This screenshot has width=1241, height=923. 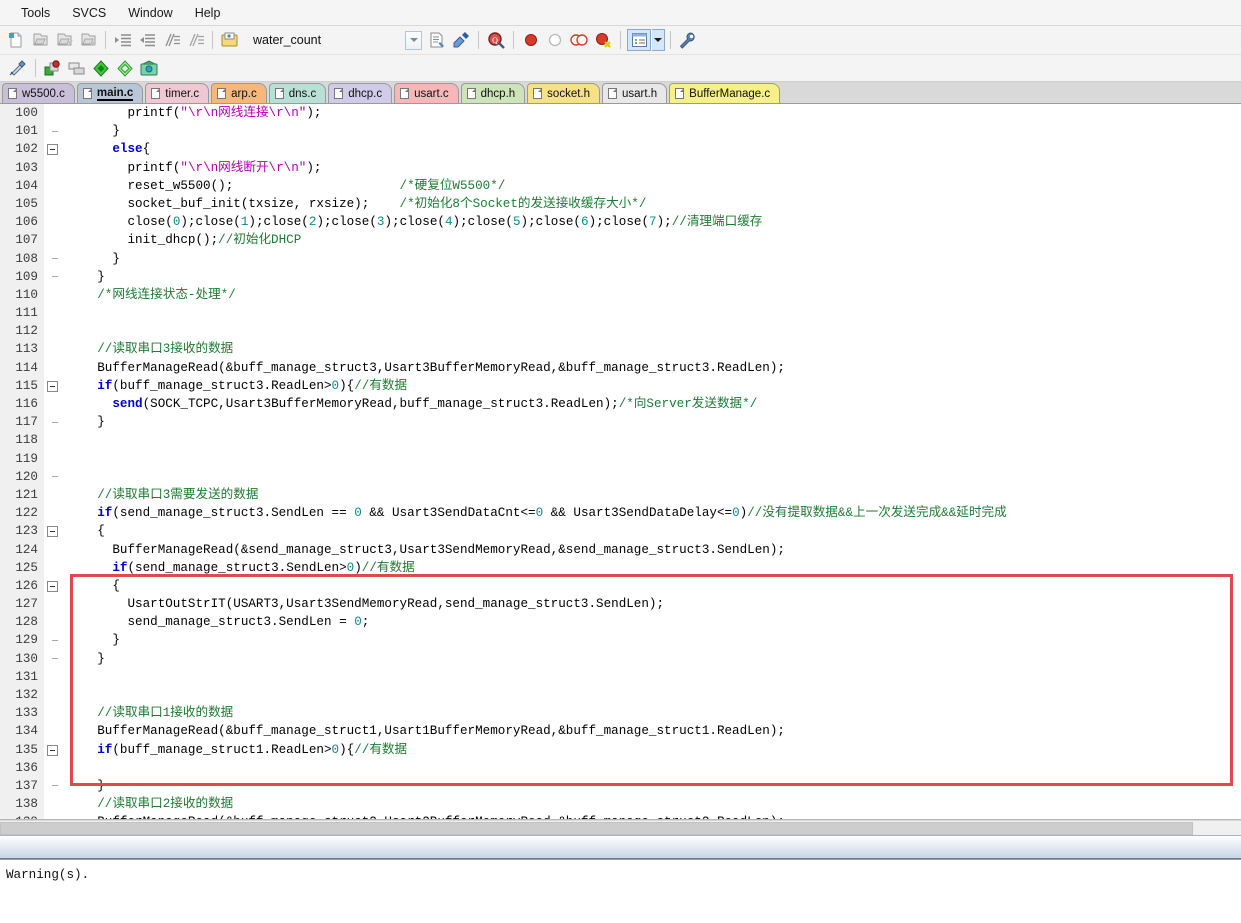 What do you see at coordinates (297, 93) in the screenshot?
I see `file-tab-dns-c: dns.c` at bounding box center [297, 93].